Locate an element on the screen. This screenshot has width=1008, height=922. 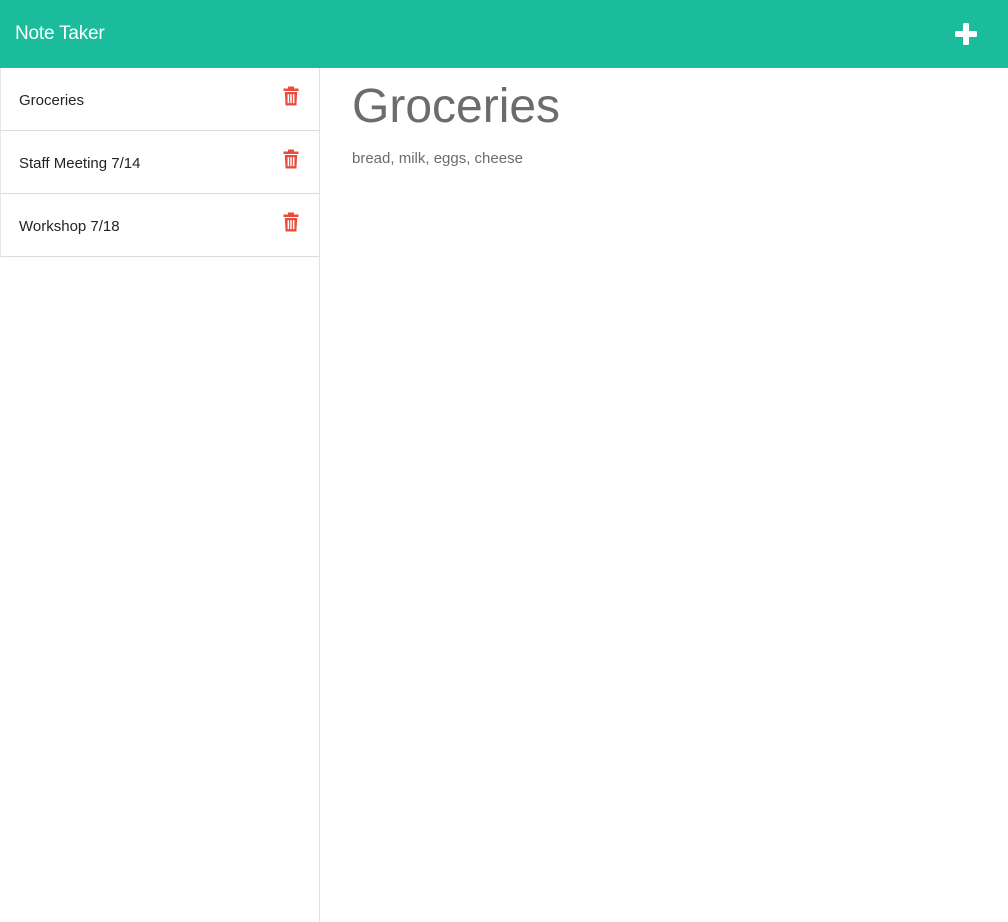
brand-link: Note Taker is located at coordinates (60, 34).